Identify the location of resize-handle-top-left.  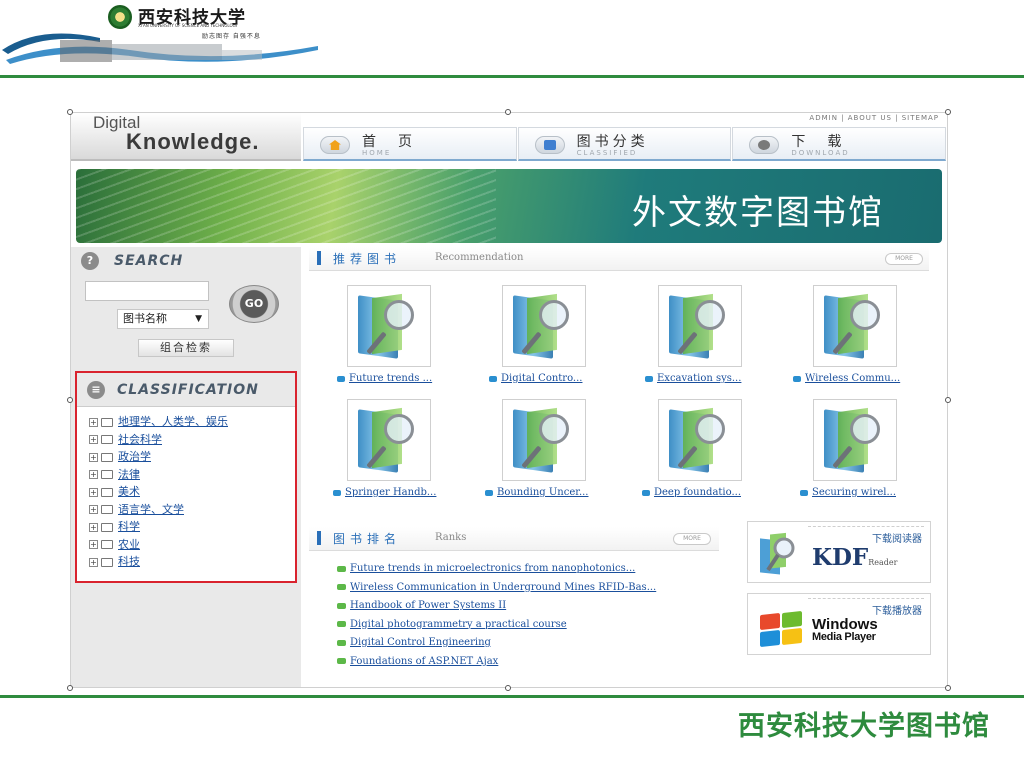
(70, 112).